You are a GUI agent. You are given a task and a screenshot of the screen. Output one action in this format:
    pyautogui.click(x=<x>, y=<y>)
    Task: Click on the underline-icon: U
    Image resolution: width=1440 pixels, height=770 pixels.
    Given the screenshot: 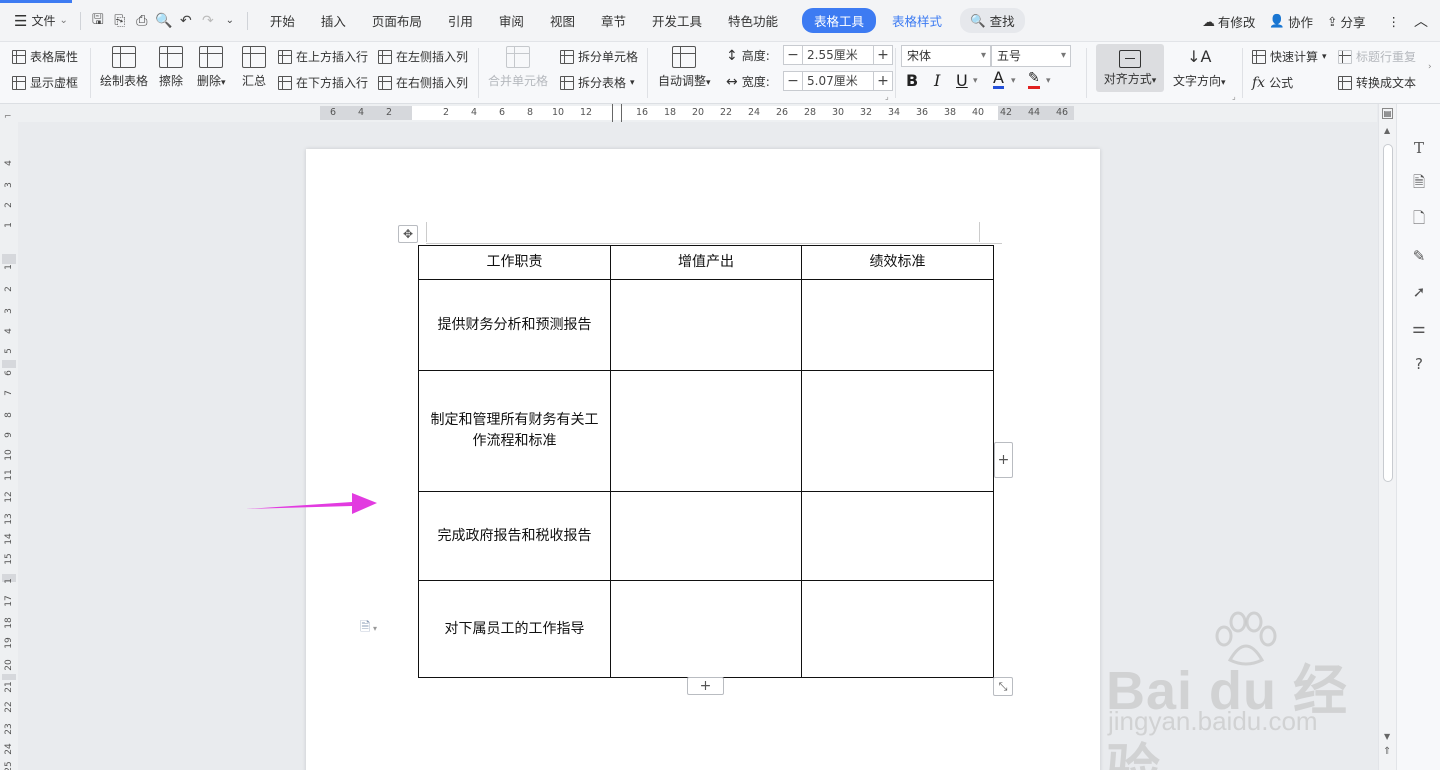 What is the action you would take?
    pyautogui.click(x=962, y=80)
    